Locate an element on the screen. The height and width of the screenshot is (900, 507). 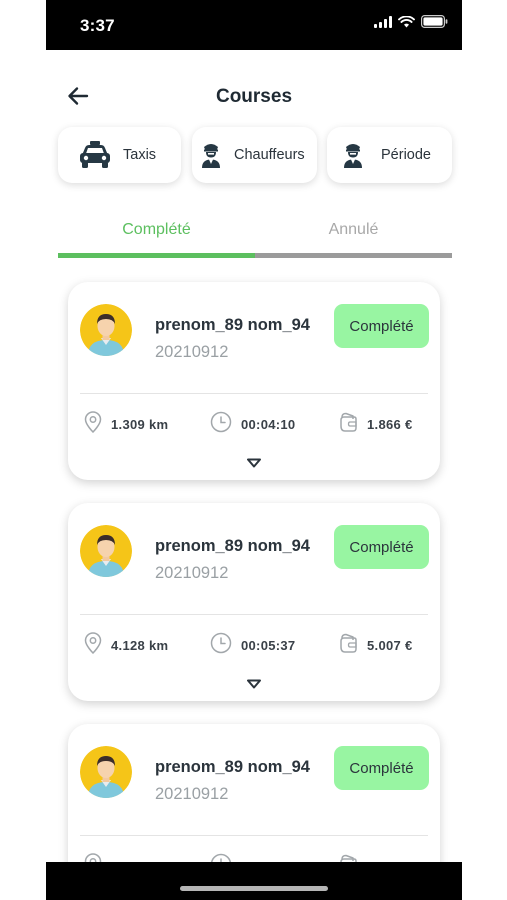
price-value: 1.866 € is located at coordinates (390, 424).